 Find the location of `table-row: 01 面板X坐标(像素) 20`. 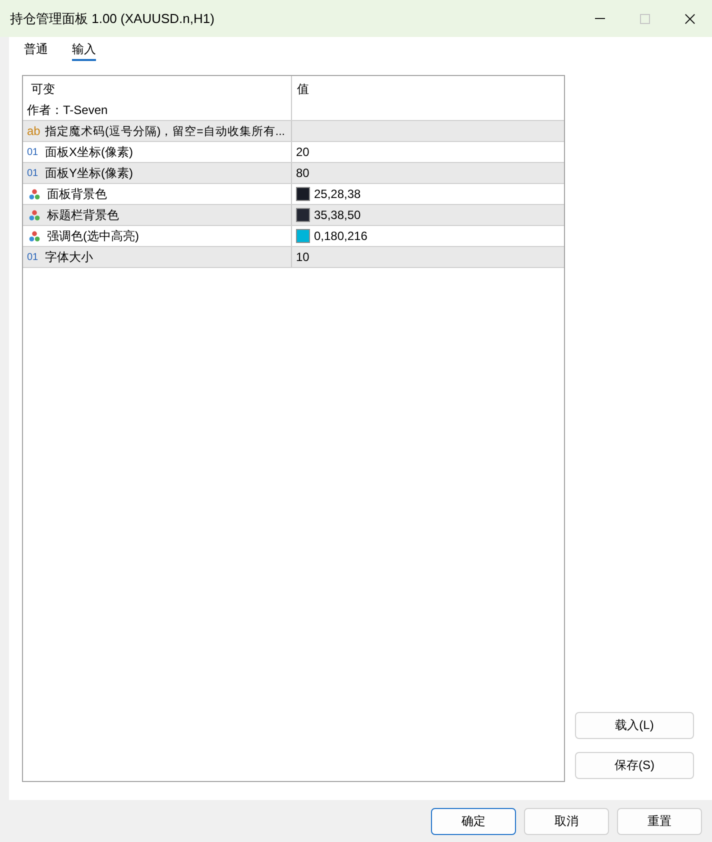

table-row: 01 面板X坐标(像素) 20 is located at coordinates (293, 152).